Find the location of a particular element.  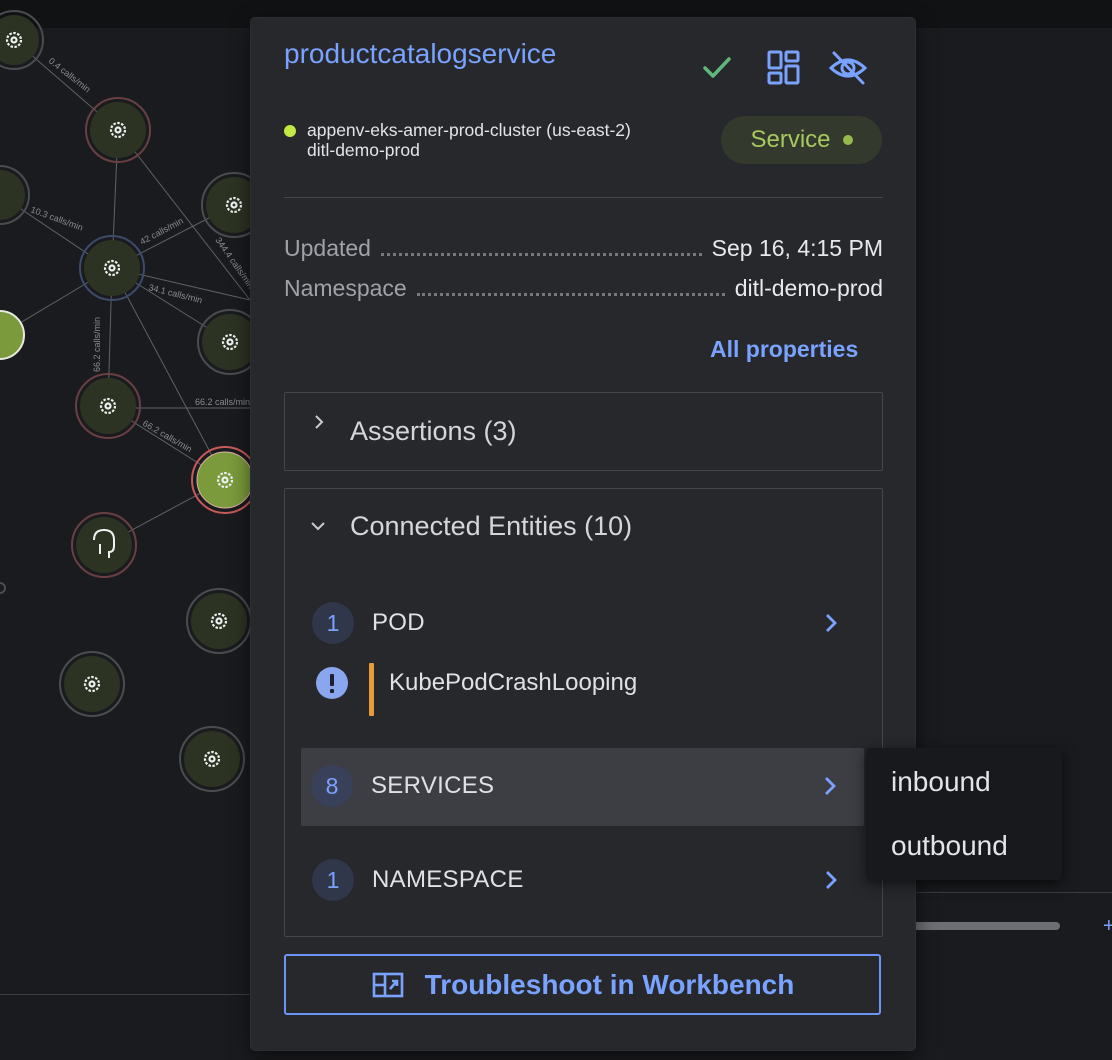

property-value: ditl-demo-prod is located at coordinates (808, 288).